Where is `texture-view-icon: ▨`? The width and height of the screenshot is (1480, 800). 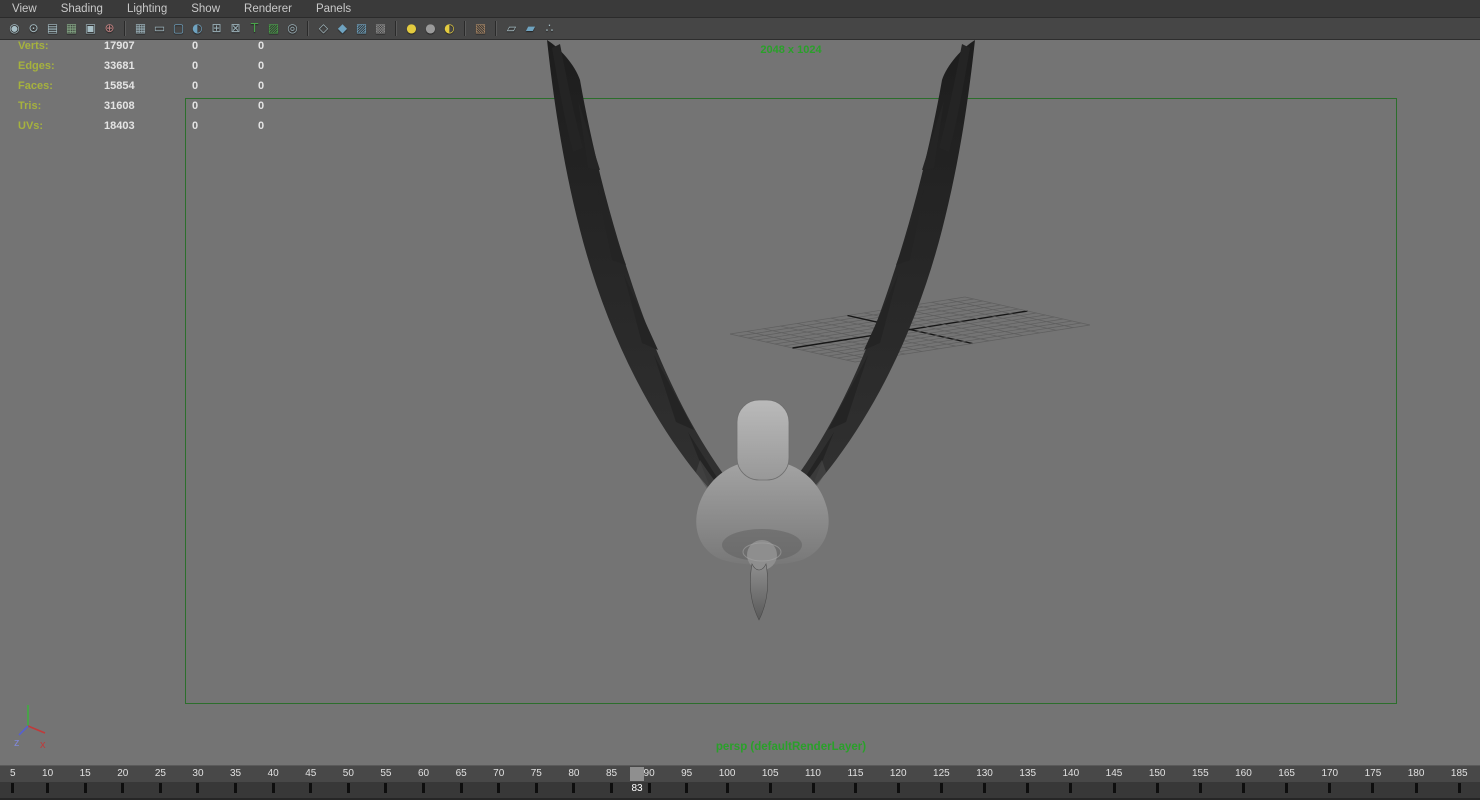 texture-view-icon: ▨ is located at coordinates (273, 28).